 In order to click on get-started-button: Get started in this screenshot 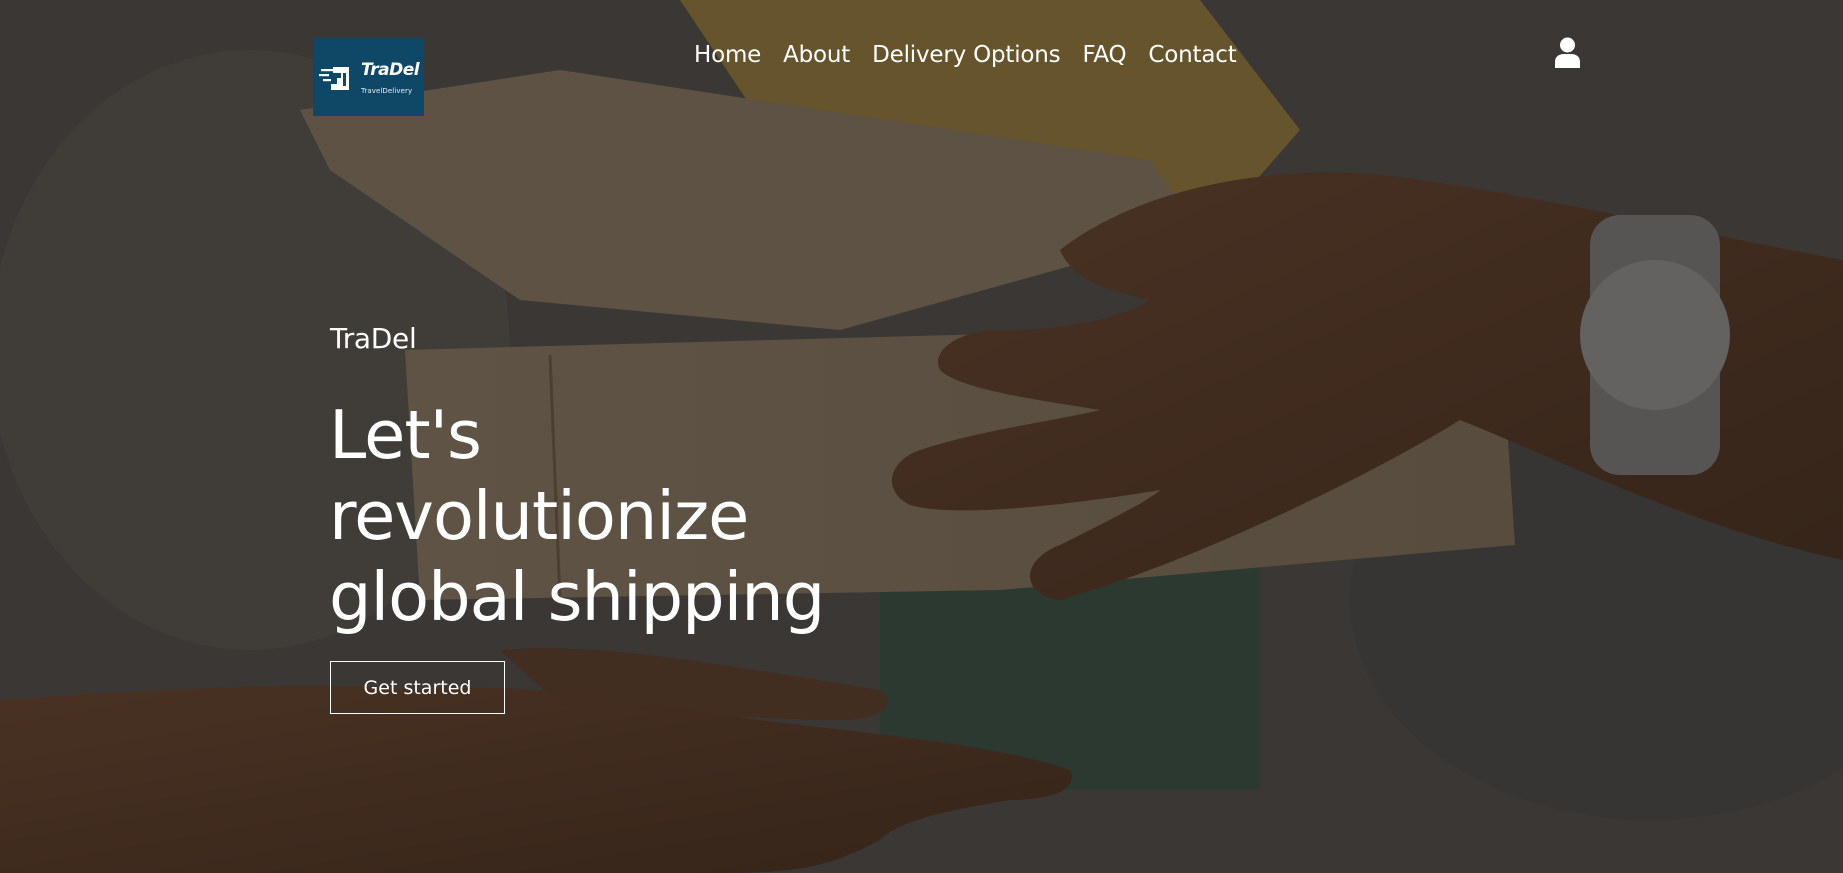, I will do `click(417, 687)`.